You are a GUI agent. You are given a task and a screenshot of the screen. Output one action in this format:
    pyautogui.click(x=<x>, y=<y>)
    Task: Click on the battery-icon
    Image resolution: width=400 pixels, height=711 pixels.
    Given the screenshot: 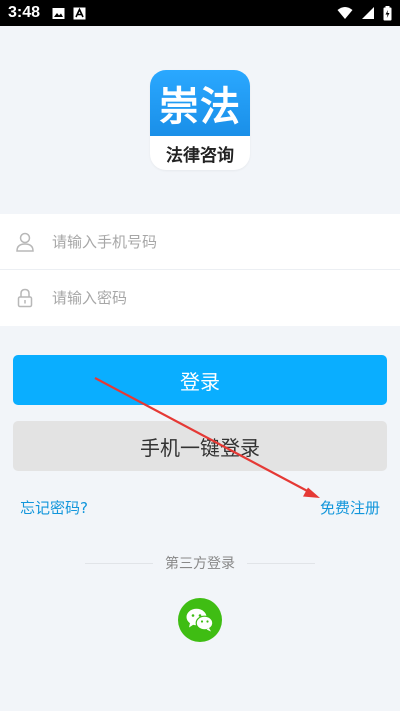 What is the action you would take?
    pyautogui.click(x=387, y=12)
    